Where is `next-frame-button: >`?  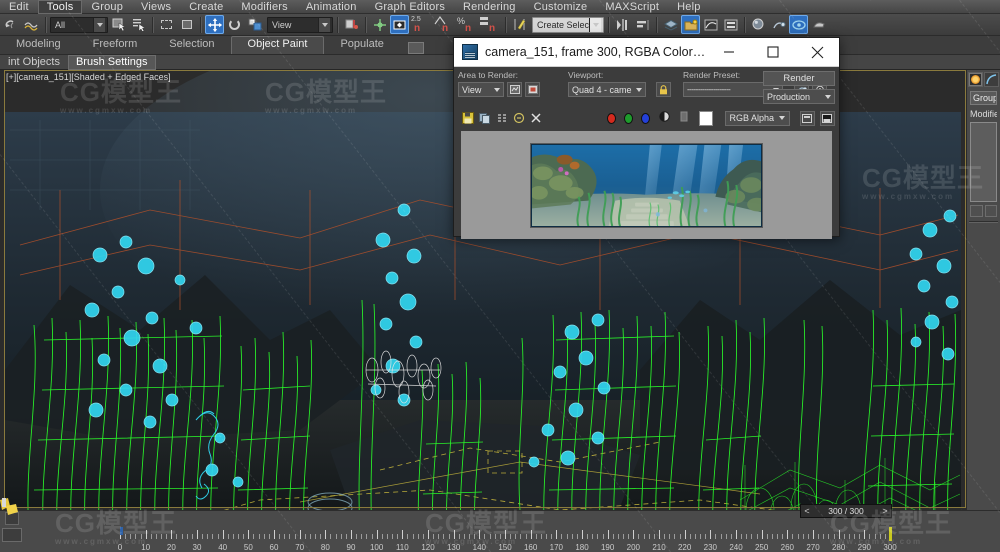 next-frame-button: > is located at coordinates (885, 511).